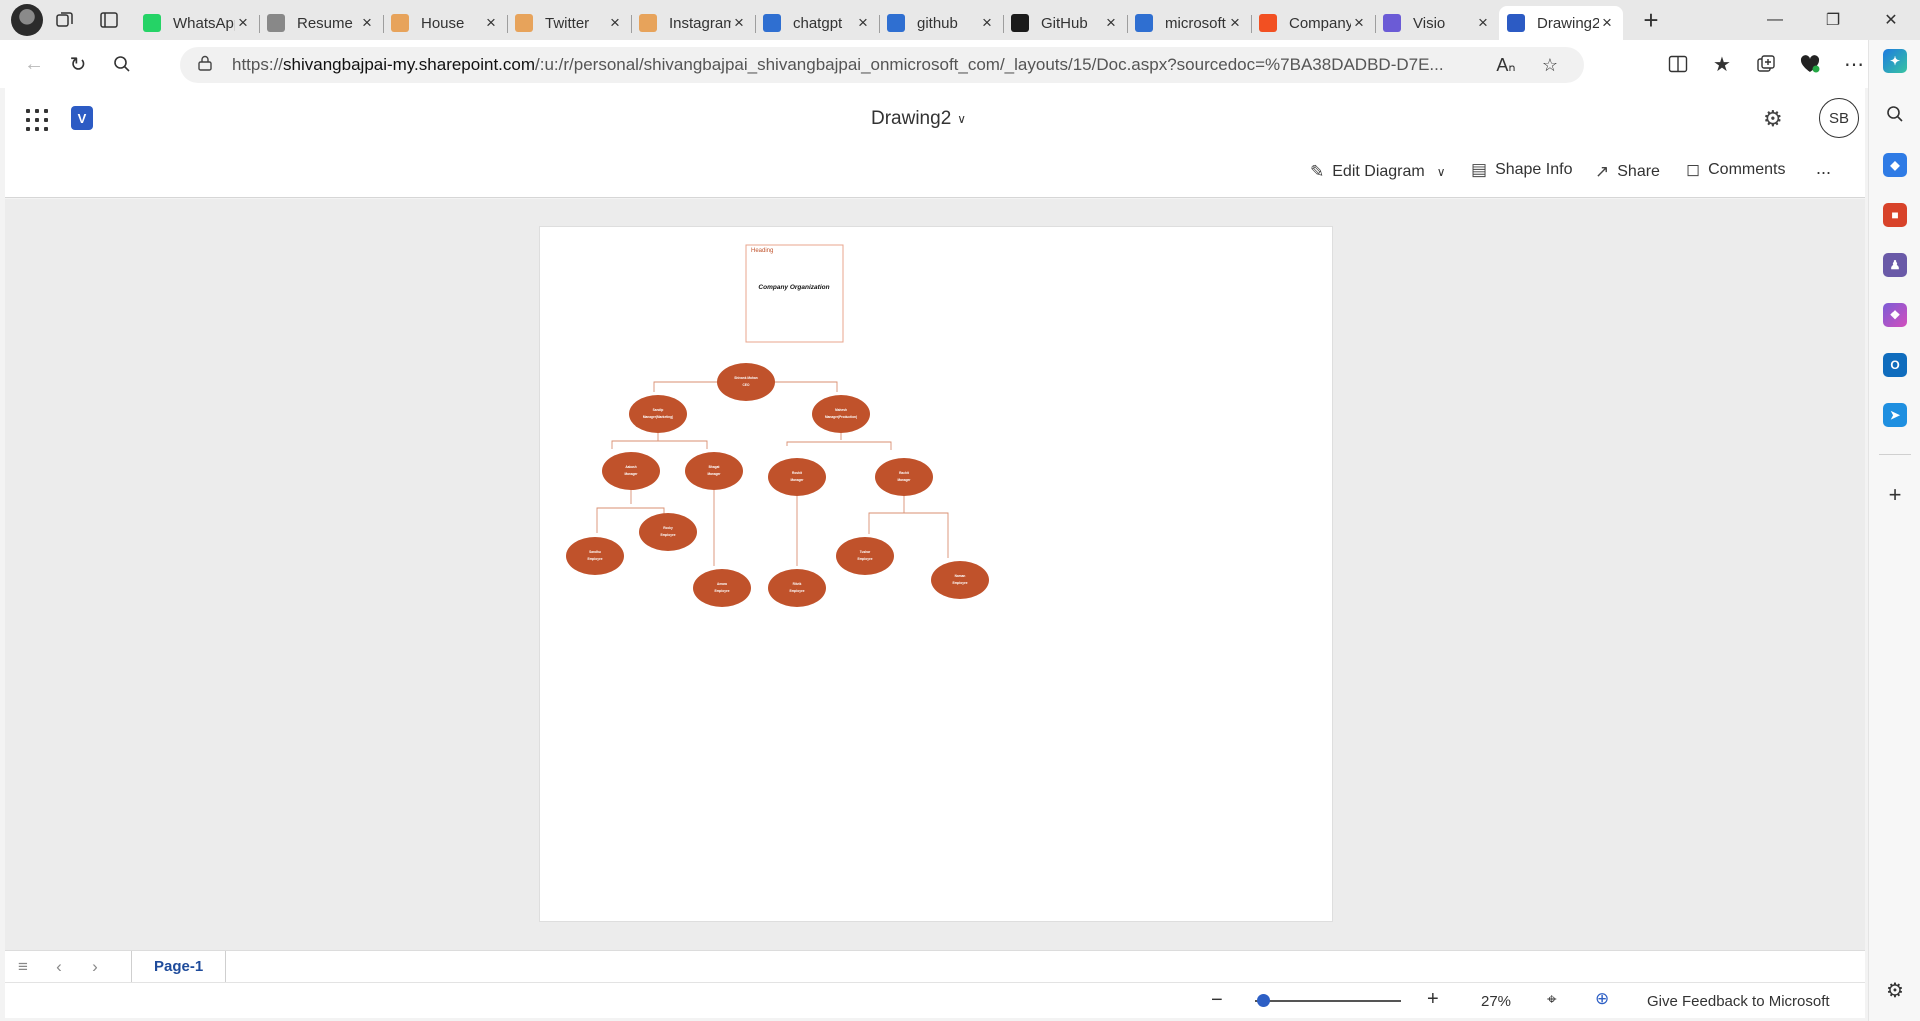 The height and width of the screenshot is (1021, 1920). Describe the element at coordinates (321, 23) in the screenshot. I see `browser-tab: Resume ×` at that location.